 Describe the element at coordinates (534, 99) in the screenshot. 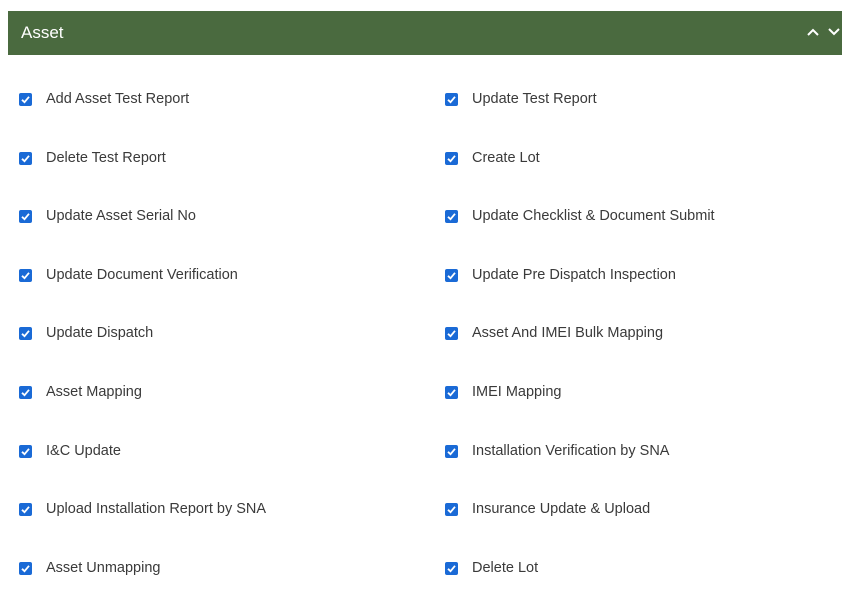

I see `checkbox-label: Update Test Report` at that location.